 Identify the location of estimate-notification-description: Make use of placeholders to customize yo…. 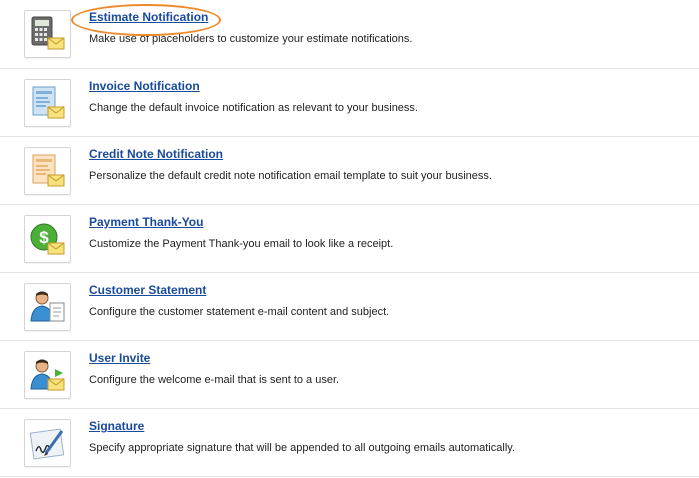
(251, 39).